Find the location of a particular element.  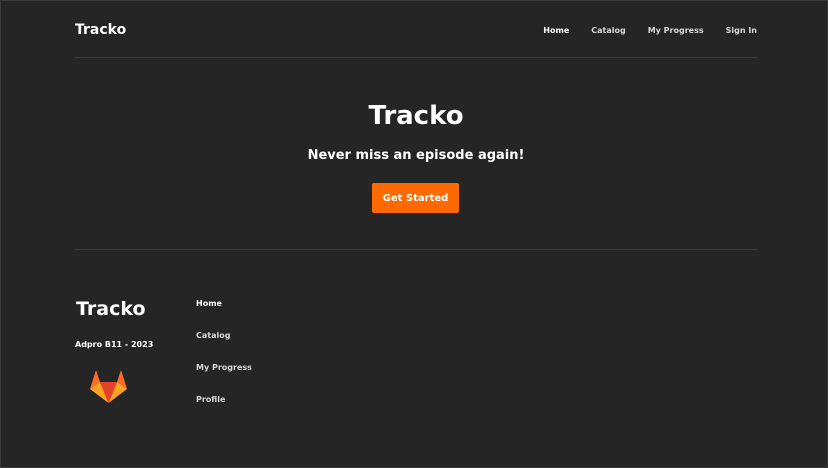

navbar: Tracko Home Catalog My Progress Sign In is located at coordinates (416, 29).